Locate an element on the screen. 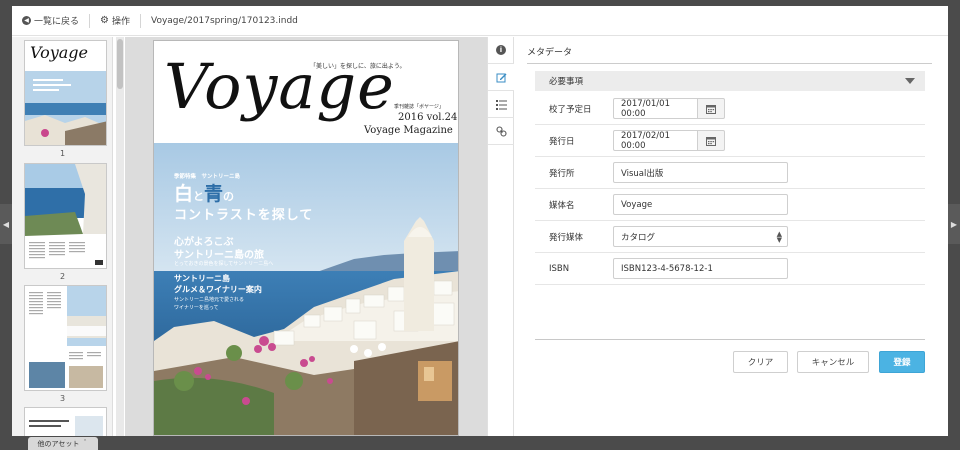 The width and height of the screenshot is (960, 450). scrollbar-thumb is located at coordinates (120, 64).